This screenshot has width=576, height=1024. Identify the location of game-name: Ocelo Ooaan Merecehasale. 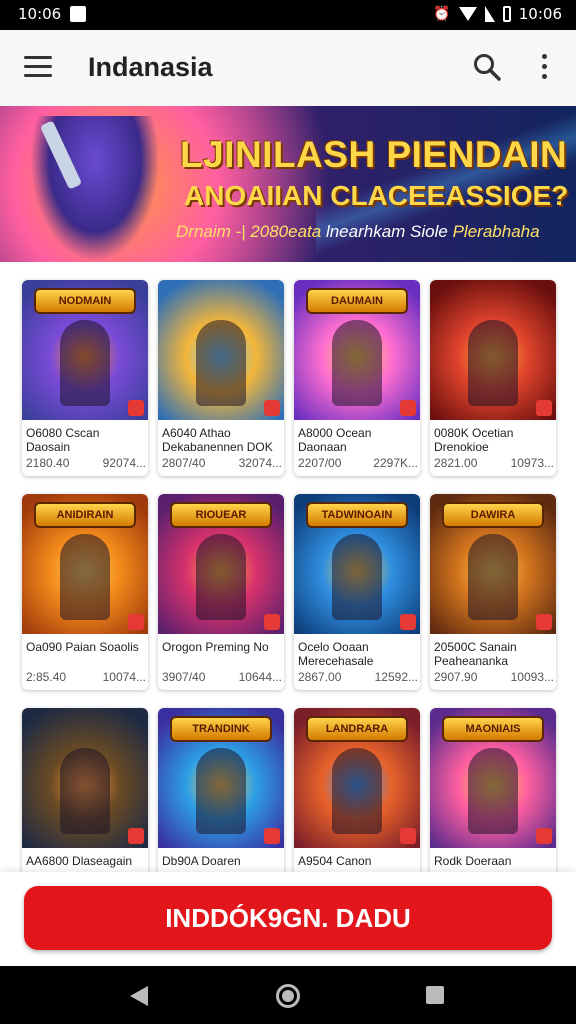
(336, 654).